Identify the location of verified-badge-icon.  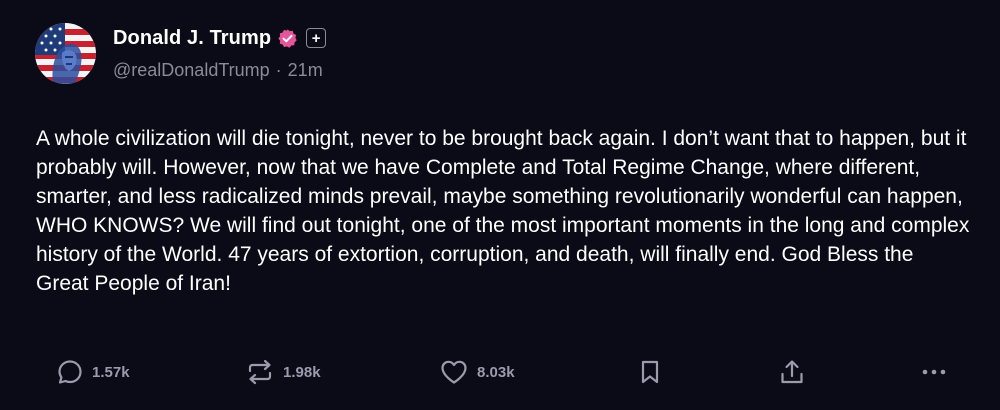
(287, 38).